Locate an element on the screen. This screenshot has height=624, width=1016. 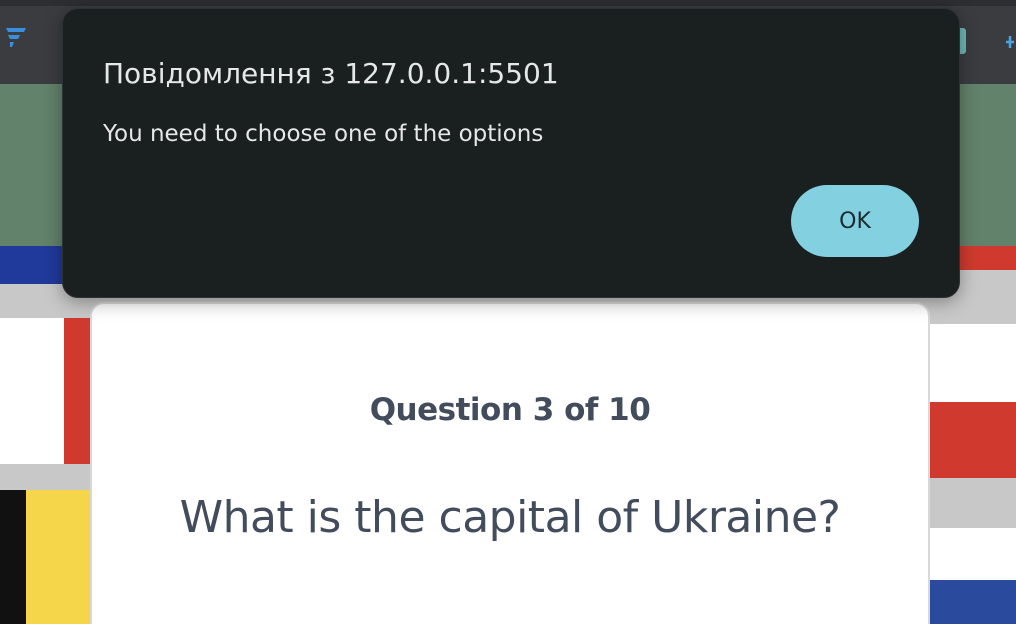
flag-red-stripe is located at coordinates (78, 391).